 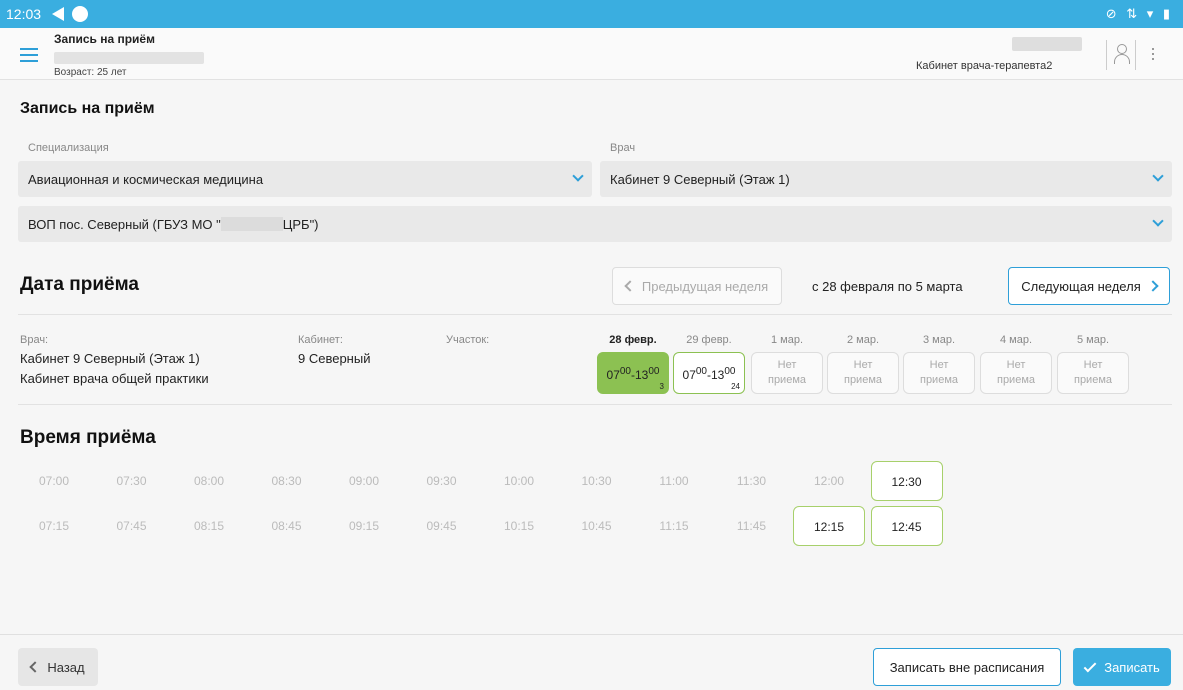 What do you see at coordinates (334, 358) in the screenshot?
I see `cabinet-info-value: 9 Северный` at bounding box center [334, 358].